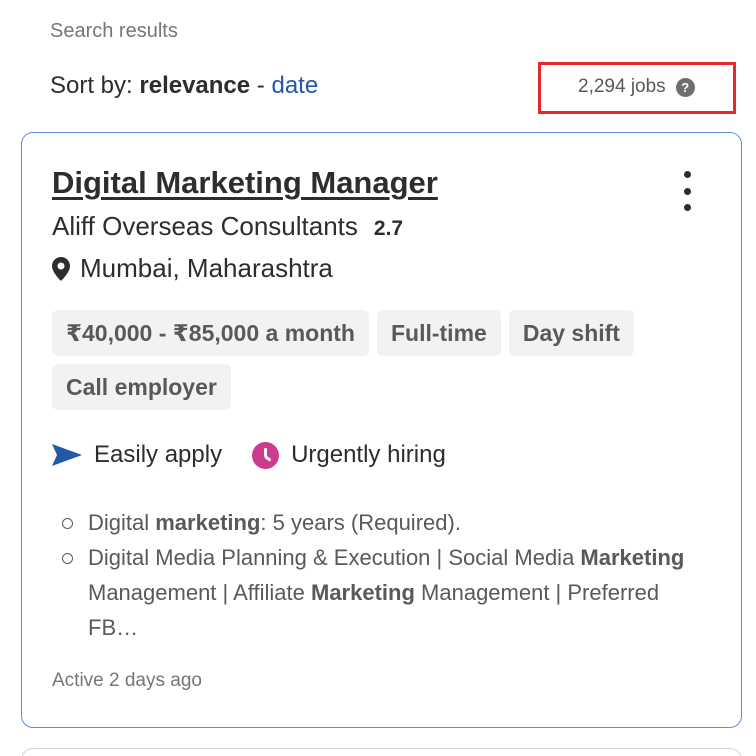  What do you see at coordinates (381, 752) in the screenshot?
I see `next-job-card` at bounding box center [381, 752].